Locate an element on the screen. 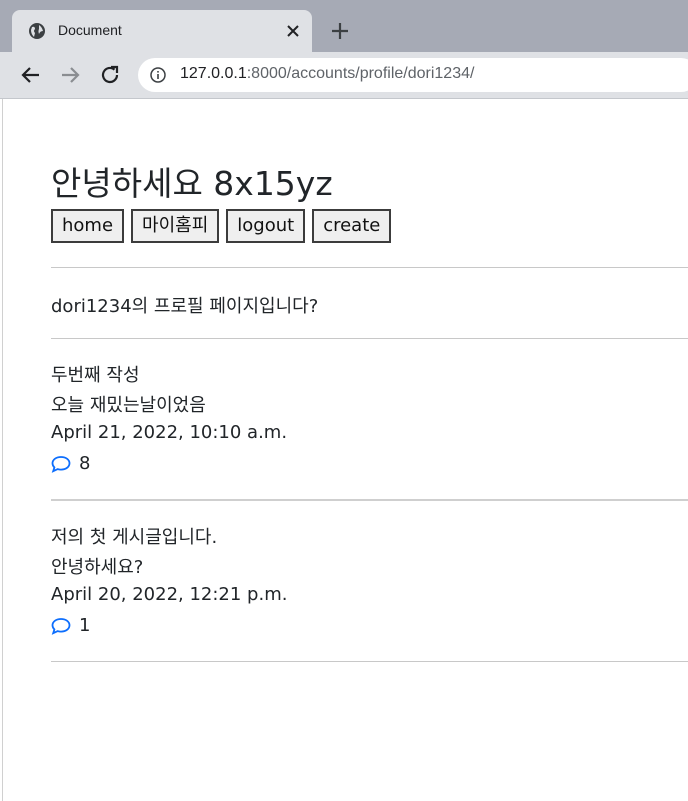 This screenshot has width=688, height=801. comment-link: 1 is located at coordinates (70, 625).